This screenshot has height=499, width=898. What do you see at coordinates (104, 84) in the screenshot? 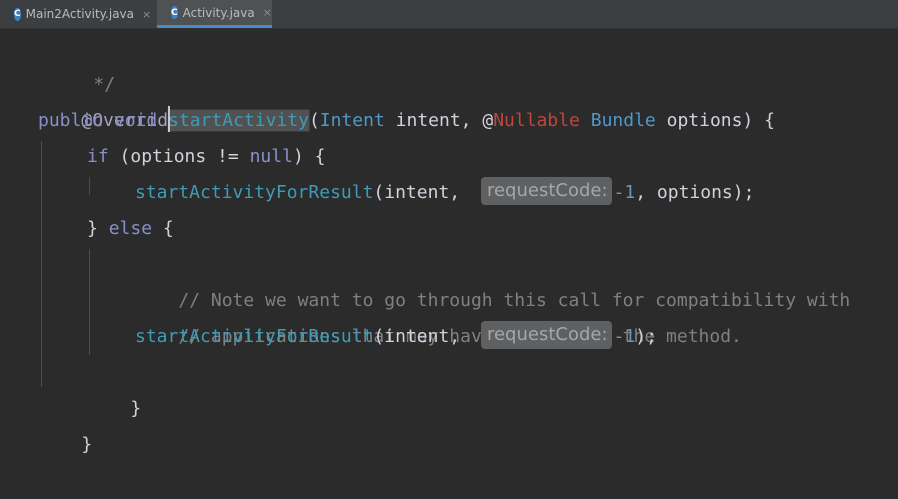
I see `code-line-1: */` at bounding box center [104, 84].